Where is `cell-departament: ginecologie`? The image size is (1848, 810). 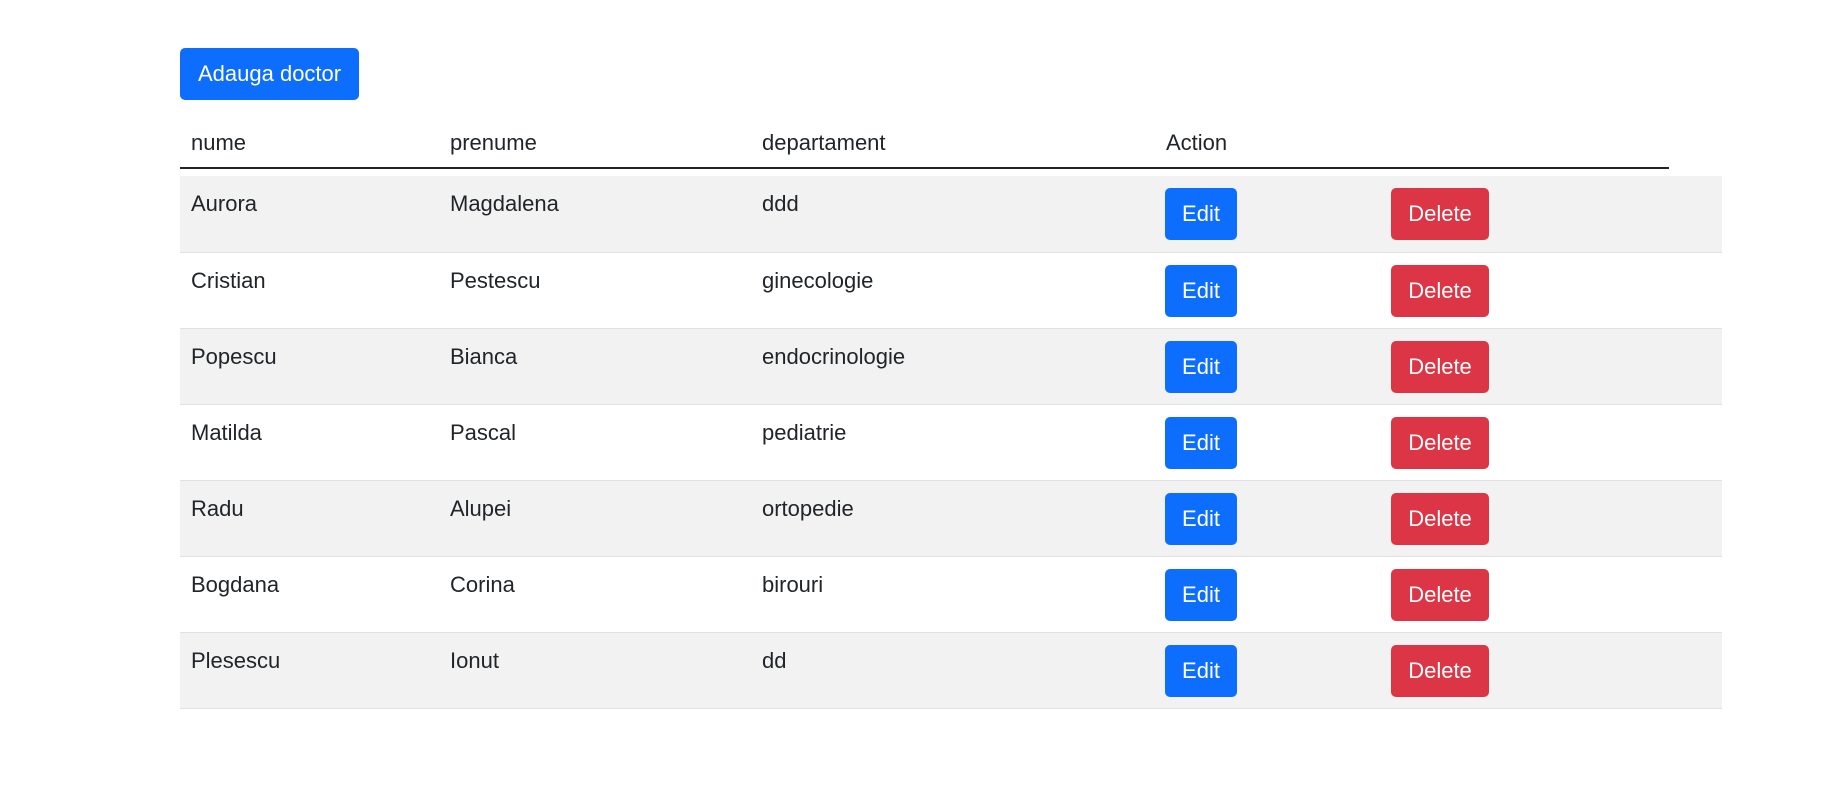 cell-departament: ginecologie is located at coordinates (818, 280).